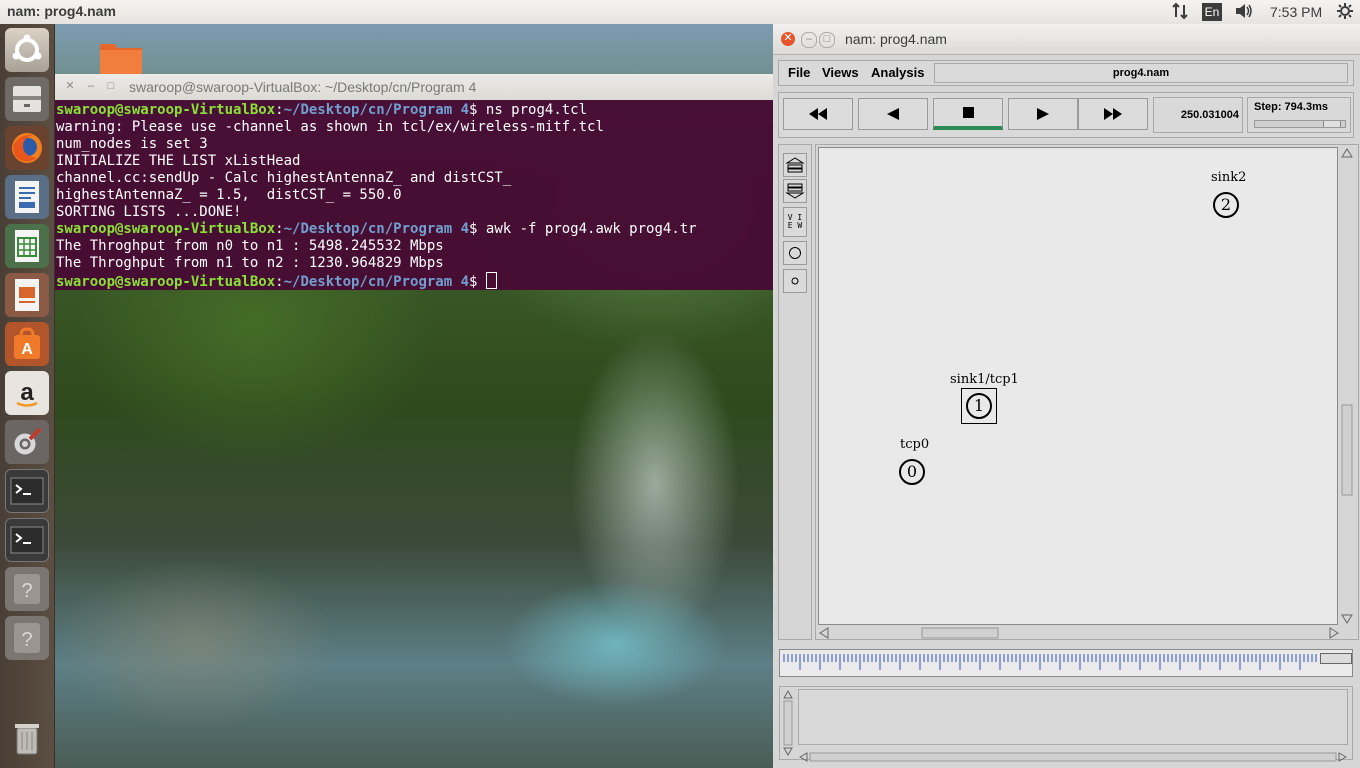  What do you see at coordinates (984, 379) in the screenshot?
I see `node-label-1: sink1/tcp1` at bounding box center [984, 379].